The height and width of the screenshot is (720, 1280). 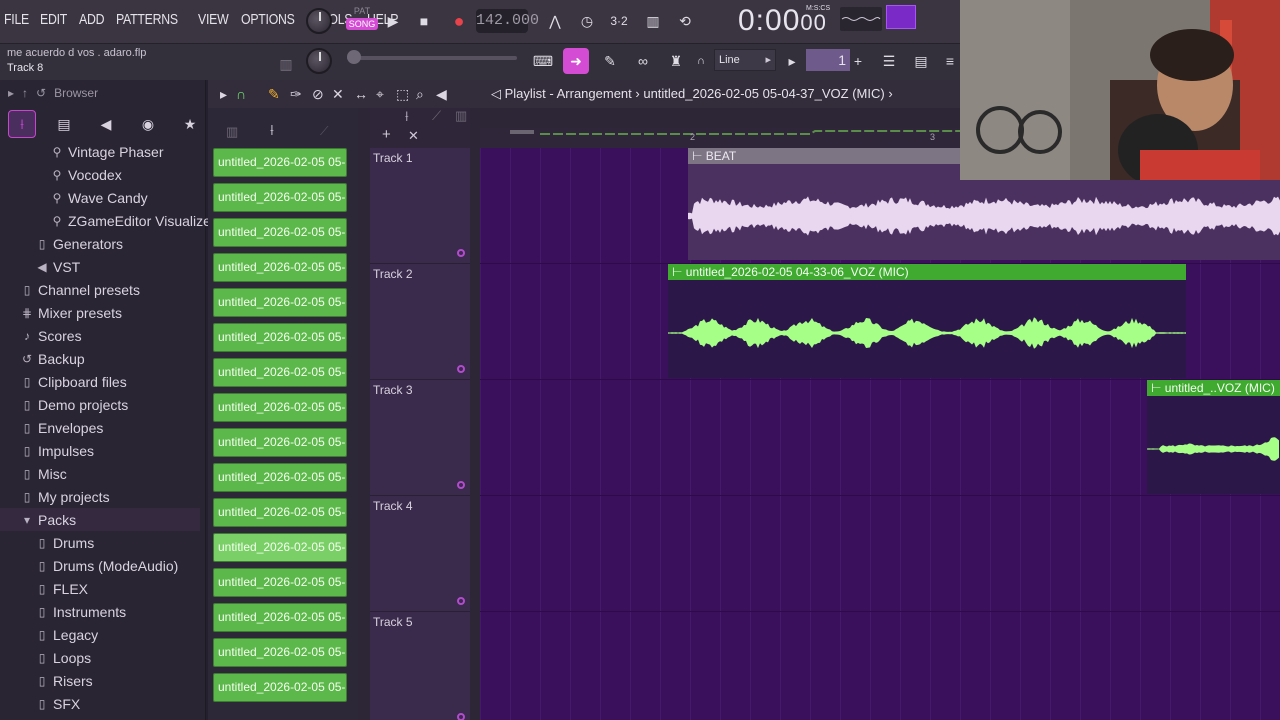 What do you see at coordinates (319, 21) in the screenshot?
I see `master-pitch-knob` at bounding box center [319, 21].